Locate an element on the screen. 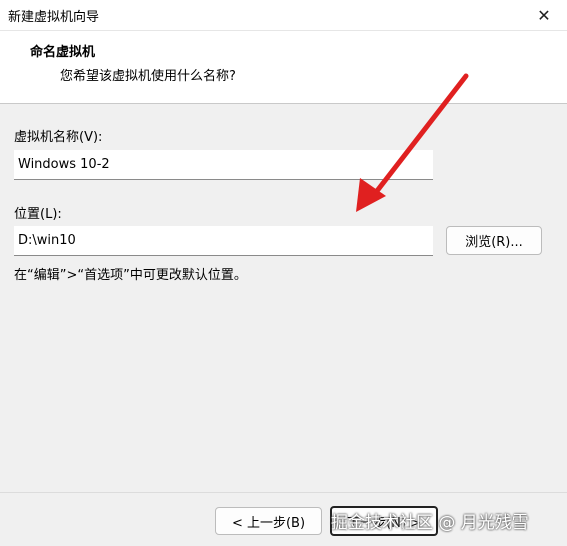 This screenshot has height=546, width=567. vm-name-label: 虚拟机名称(V): is located at coordinates (58, 137).